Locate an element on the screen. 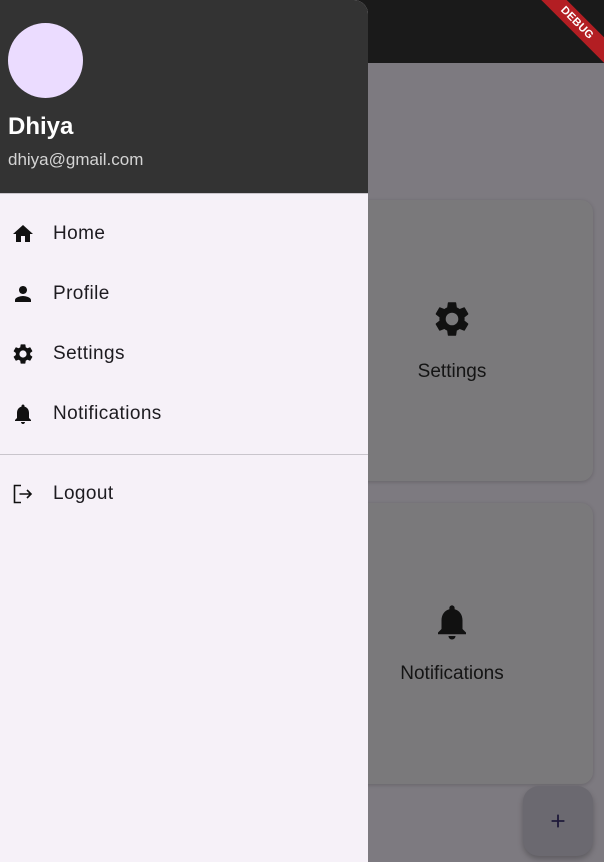 The height and width of the screenshot is (862, 604). drawer-item-label: Home is located at coordinates (79, 233).